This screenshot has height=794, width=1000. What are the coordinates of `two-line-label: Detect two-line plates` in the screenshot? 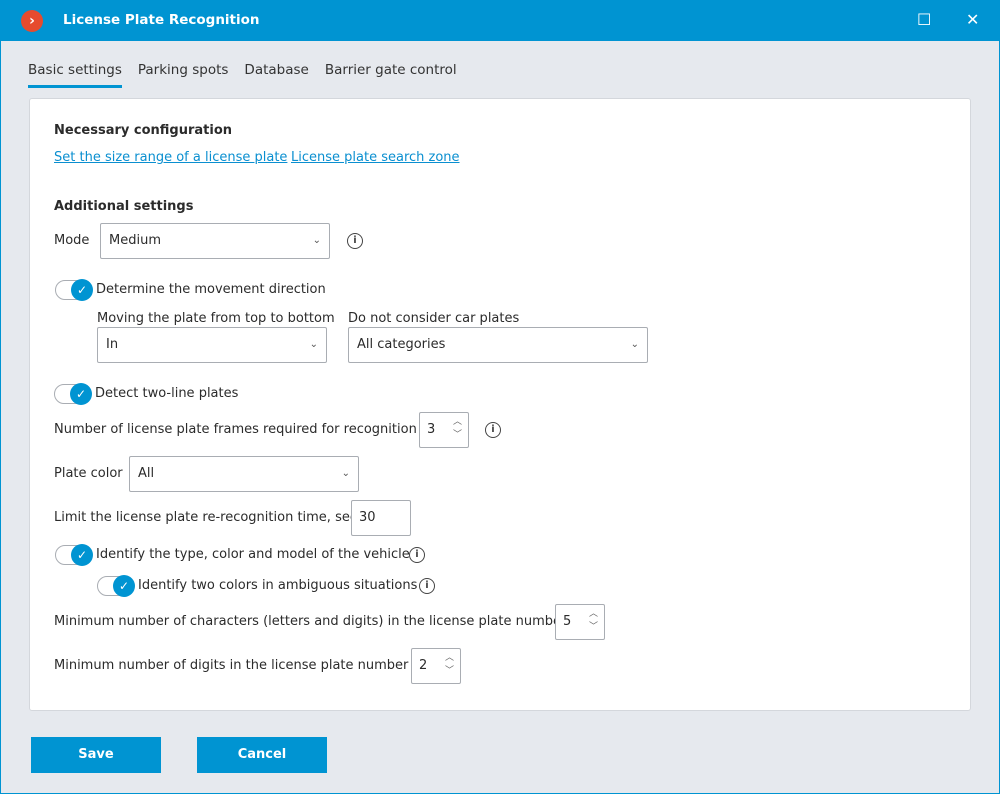 It's located at (167, 393).